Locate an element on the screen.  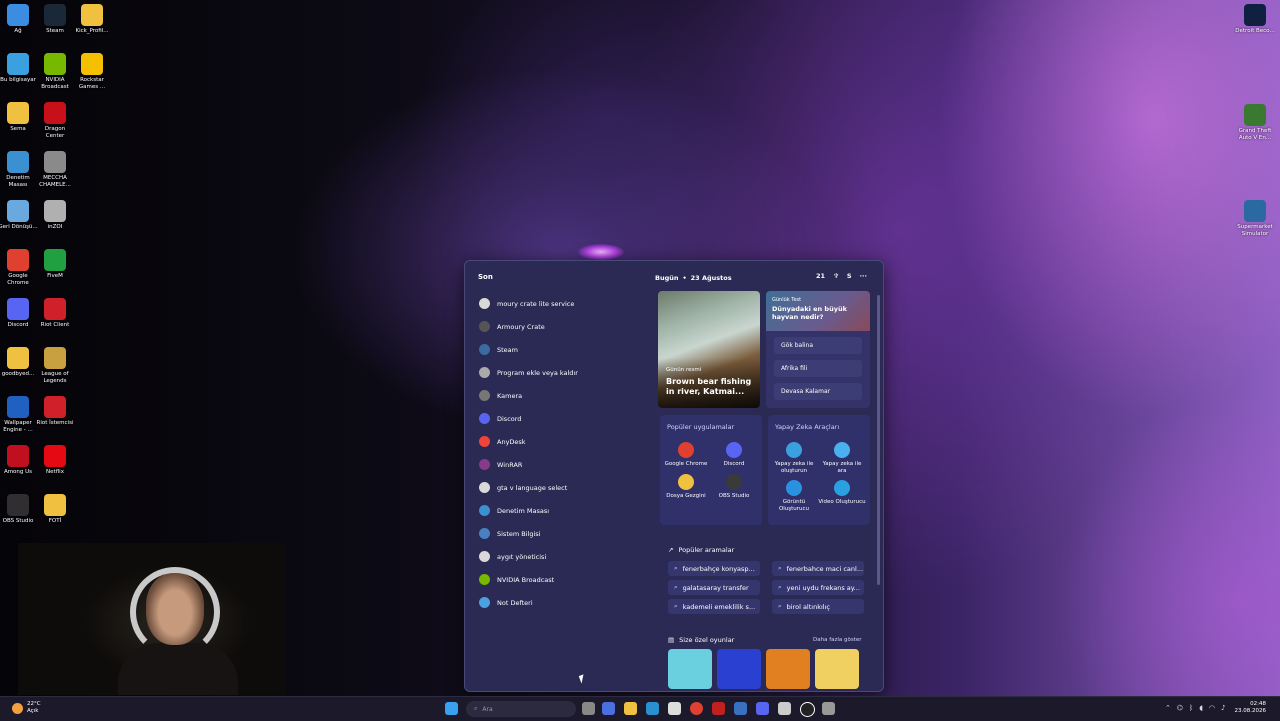
bluetooth-icon: ᛒ is located at coordinates (1191, 708).